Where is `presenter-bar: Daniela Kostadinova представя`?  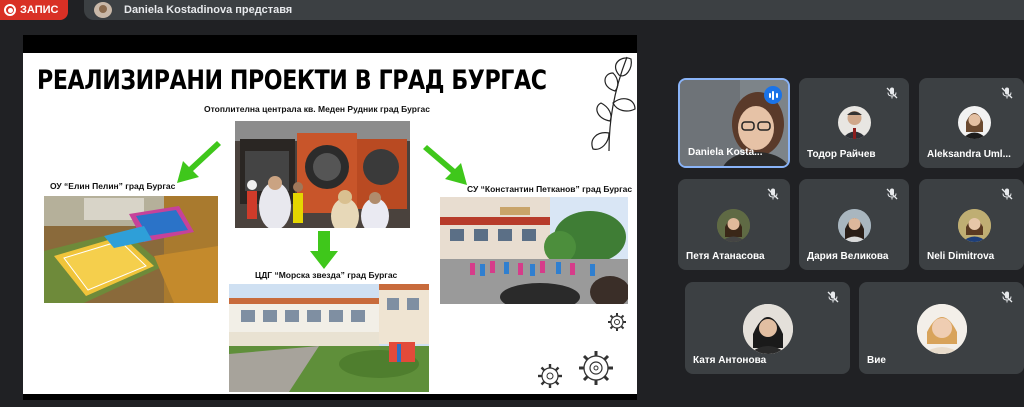
presenter-bar: Daniela Kostadinova представя is located at coordinates (554, 10).